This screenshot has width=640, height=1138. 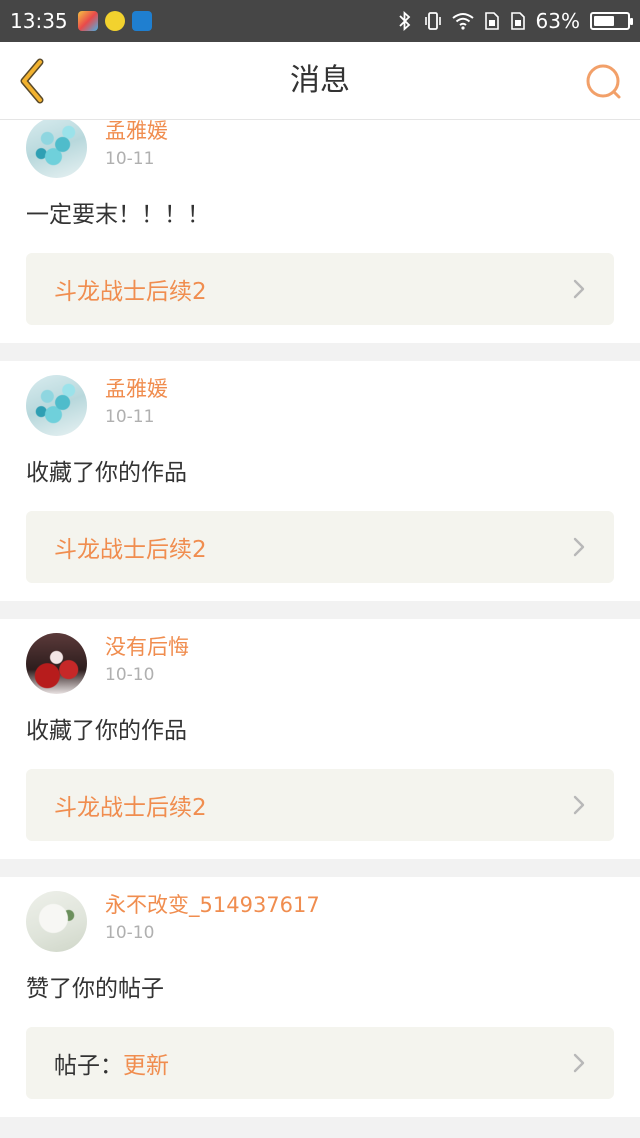 I want to click on status-icons: 63%, so click(x=514, y=21).